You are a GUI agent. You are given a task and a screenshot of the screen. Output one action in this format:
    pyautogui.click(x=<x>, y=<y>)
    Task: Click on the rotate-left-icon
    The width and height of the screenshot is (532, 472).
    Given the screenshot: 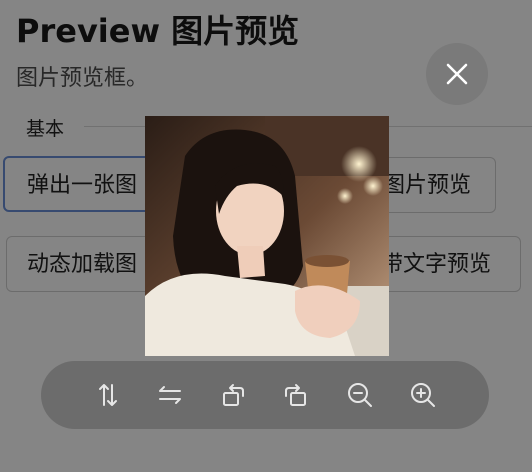 What is the action you would take?
    pyautogui.click(x=233, y=395)
    